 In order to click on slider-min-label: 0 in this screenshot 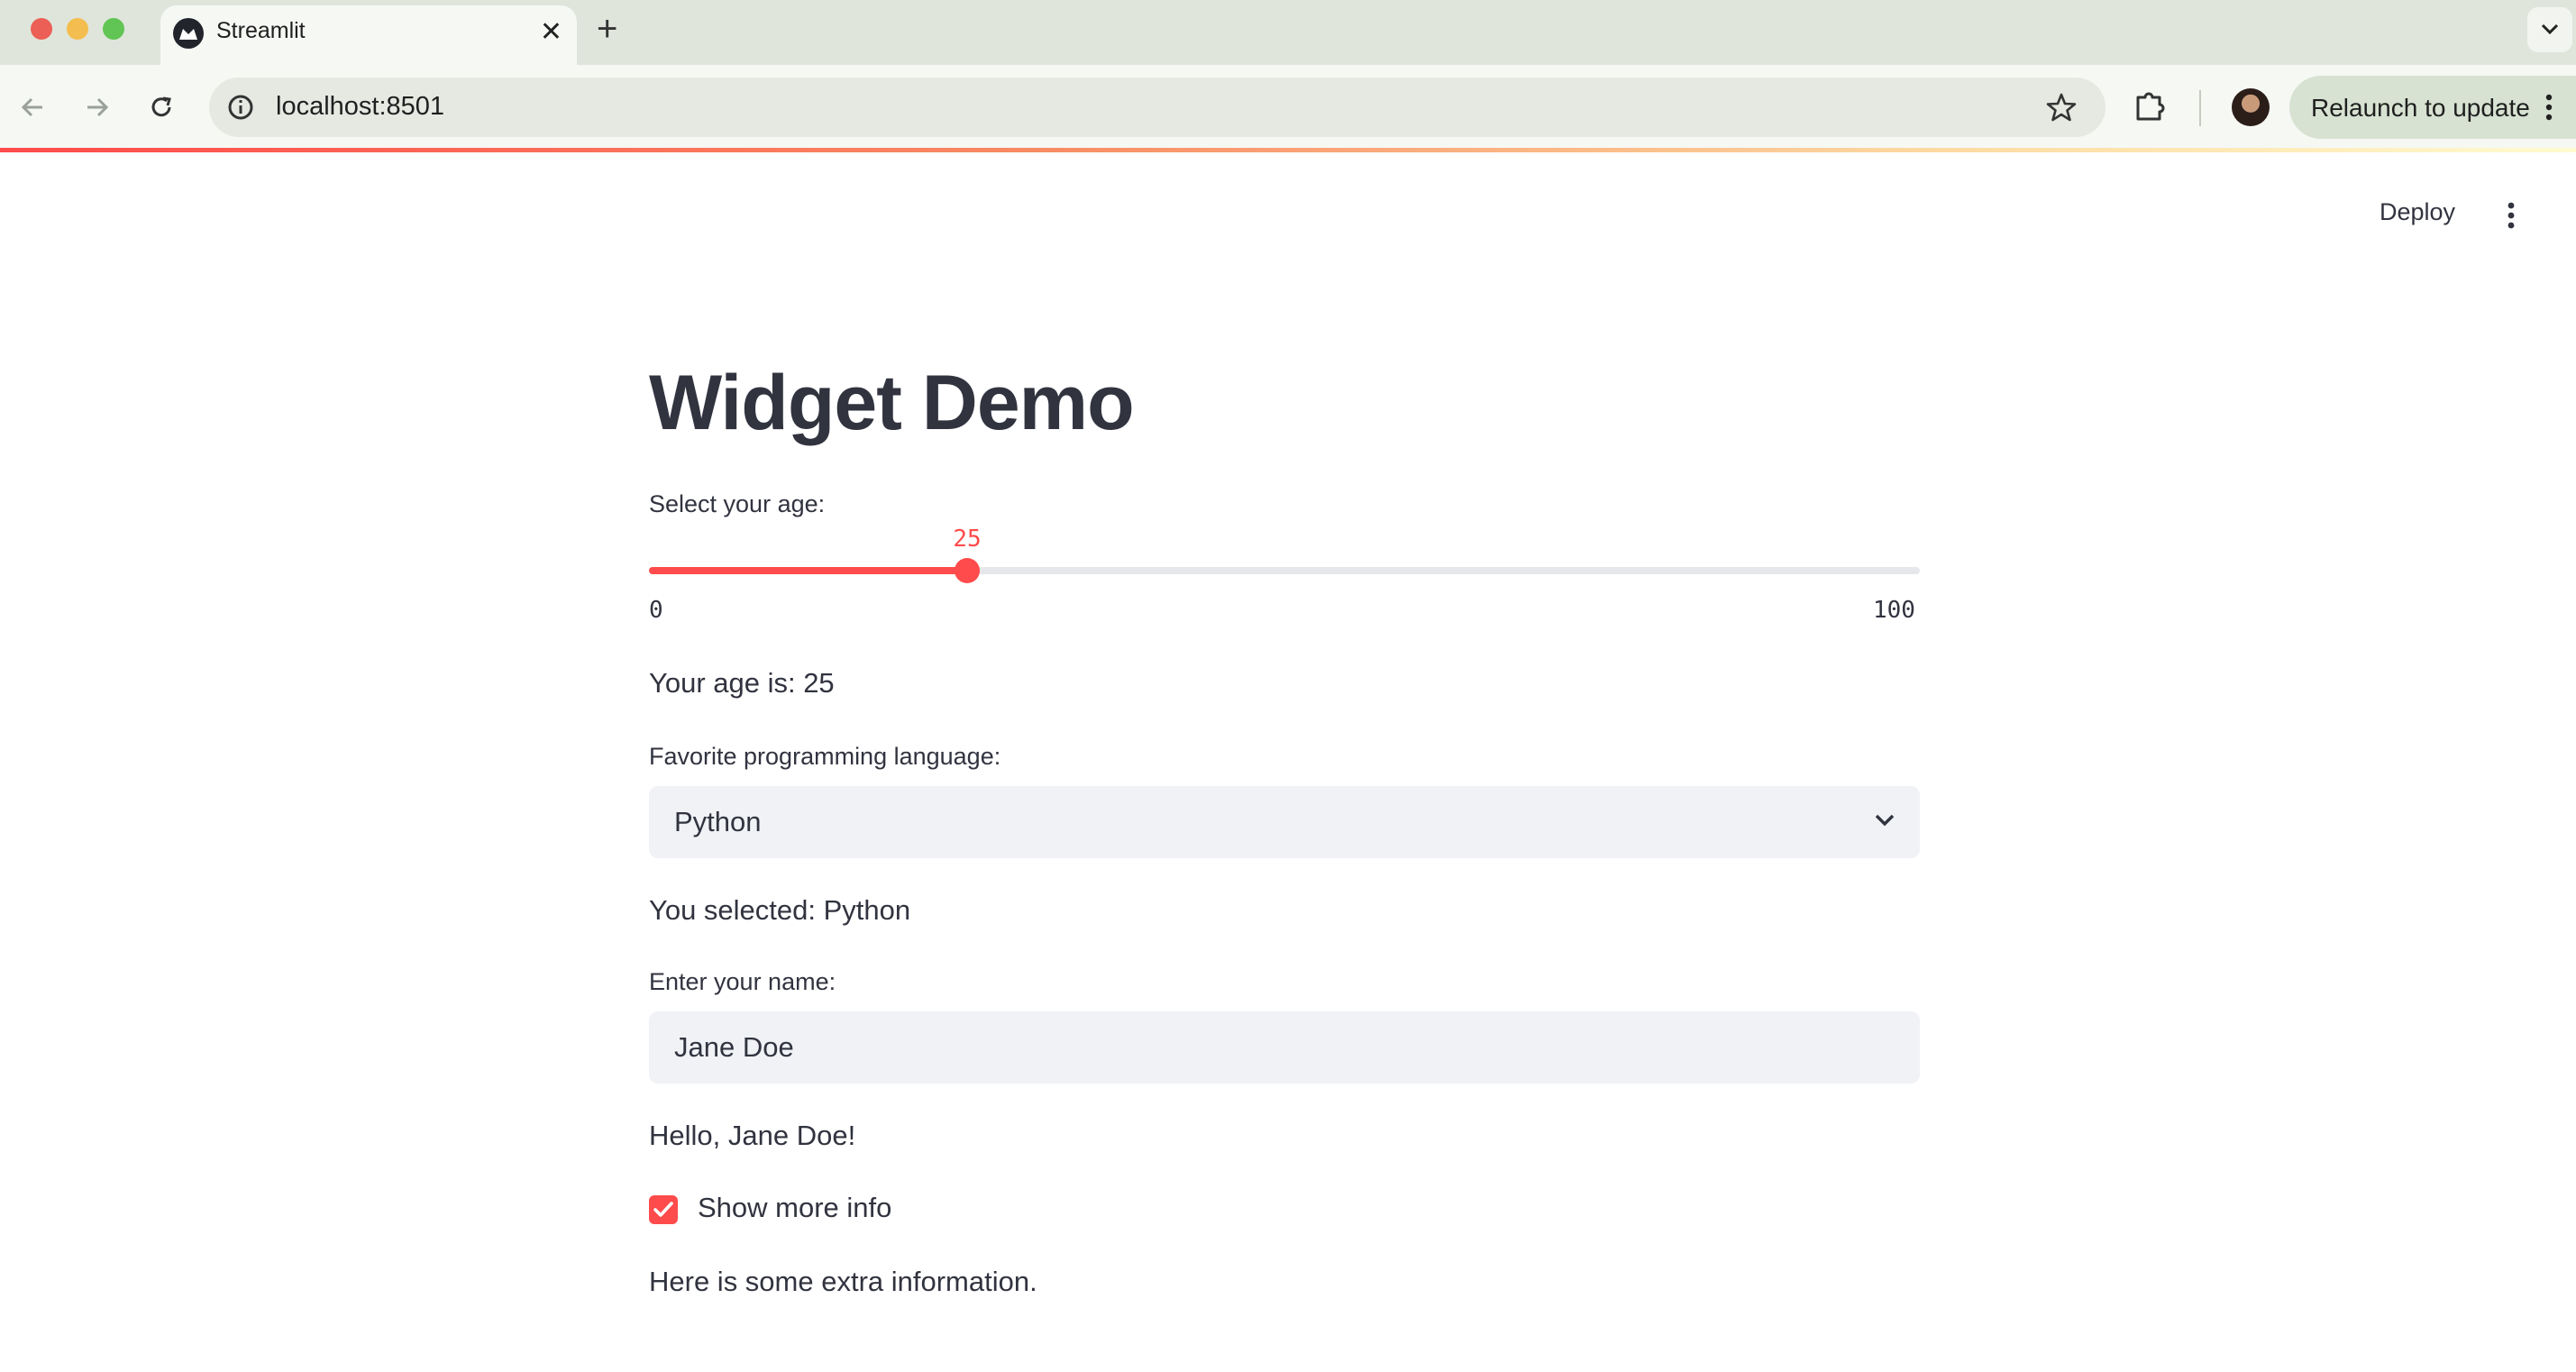, I will do `click(656, 610)`.